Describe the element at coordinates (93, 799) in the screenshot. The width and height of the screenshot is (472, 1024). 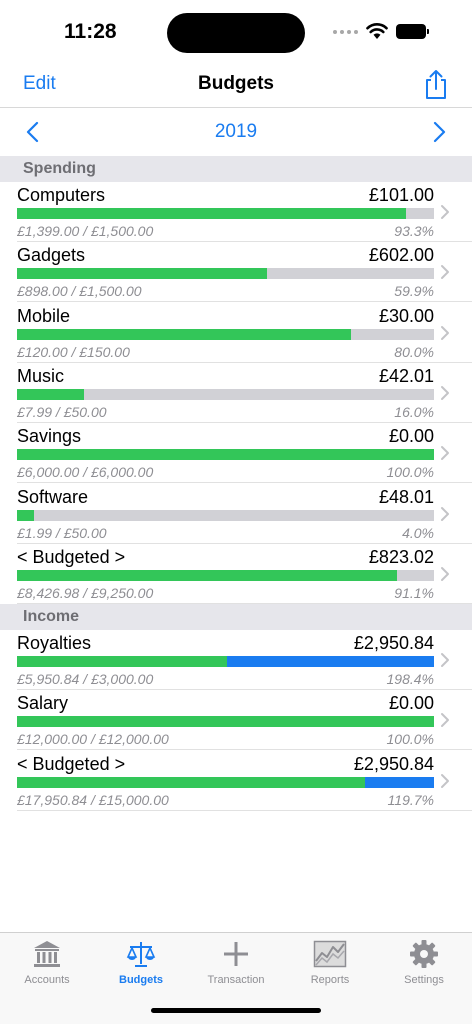
I see `budget-detail: £17,950.84 / £15,000.00` at that location.